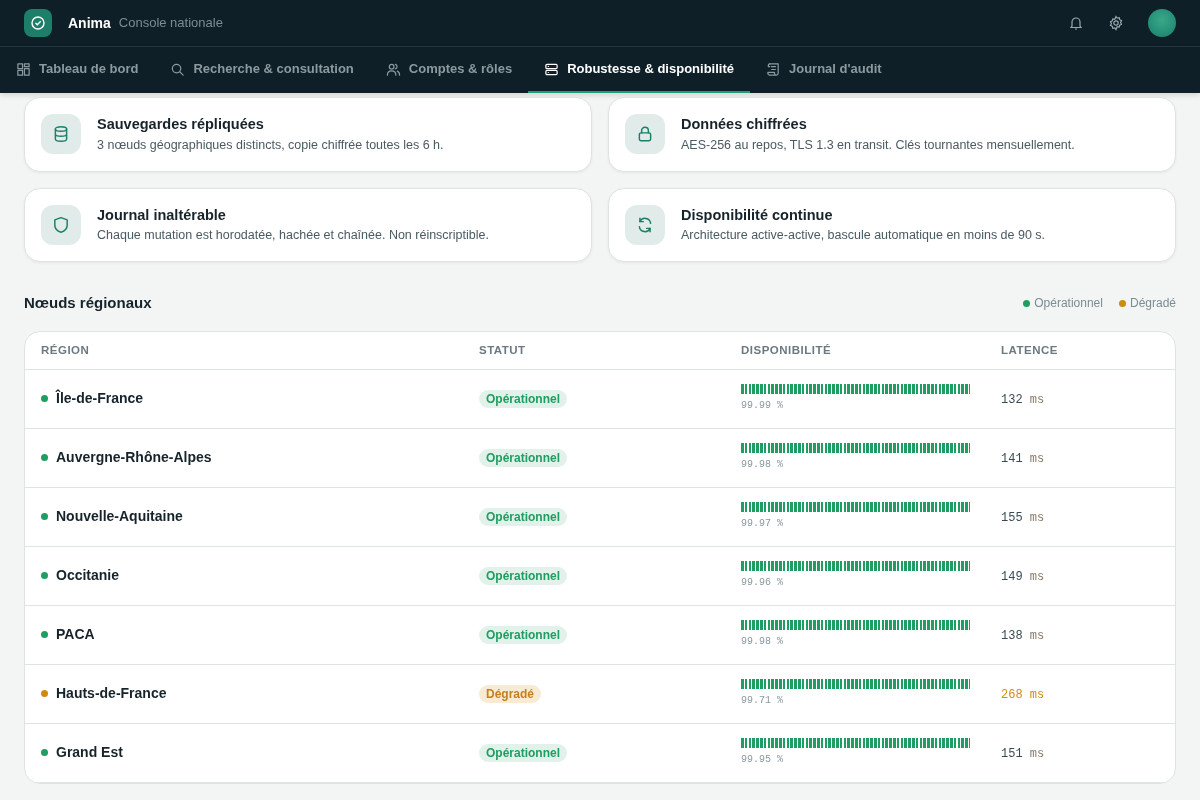  What do you see at coordinates (170, 23) in the screenshot?
I see `app-subtitle: Console nationale` at bounding box center [170, 23].